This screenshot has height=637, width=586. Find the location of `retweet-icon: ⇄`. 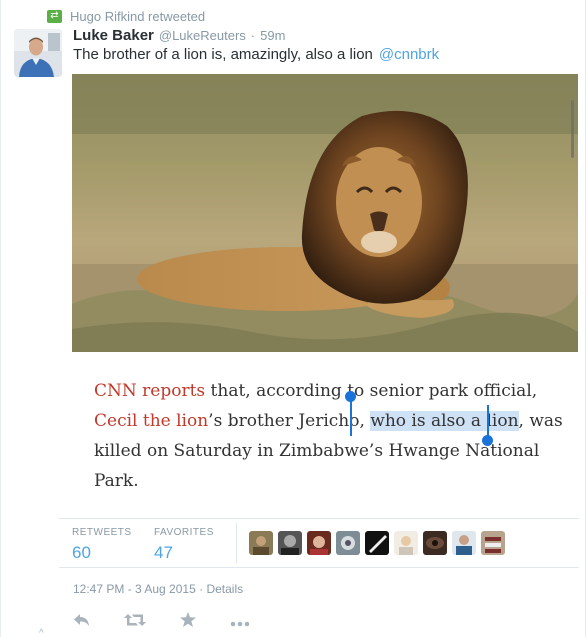

retweet-icon: ⇄ is located at coordinates (54, 16).